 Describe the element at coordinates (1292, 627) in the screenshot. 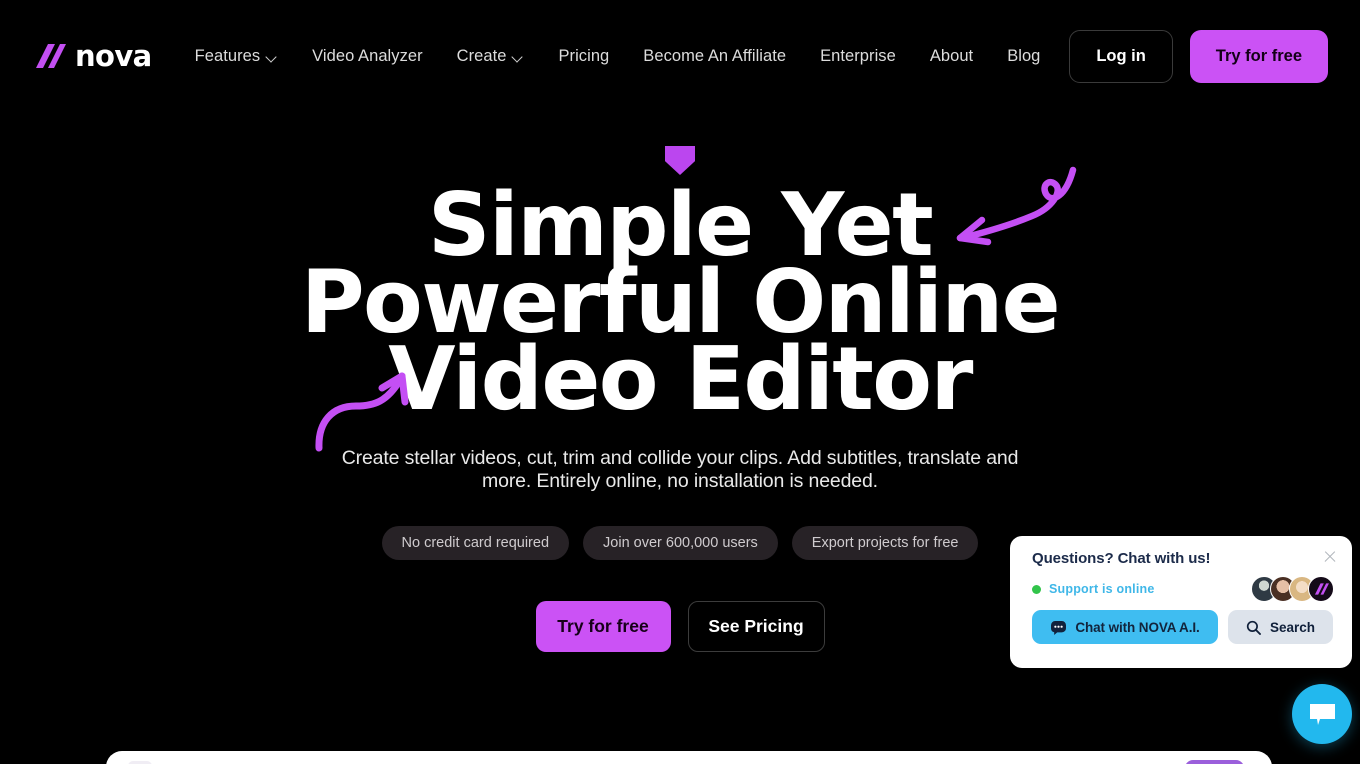

I see `search-button-label: Search` at that location.